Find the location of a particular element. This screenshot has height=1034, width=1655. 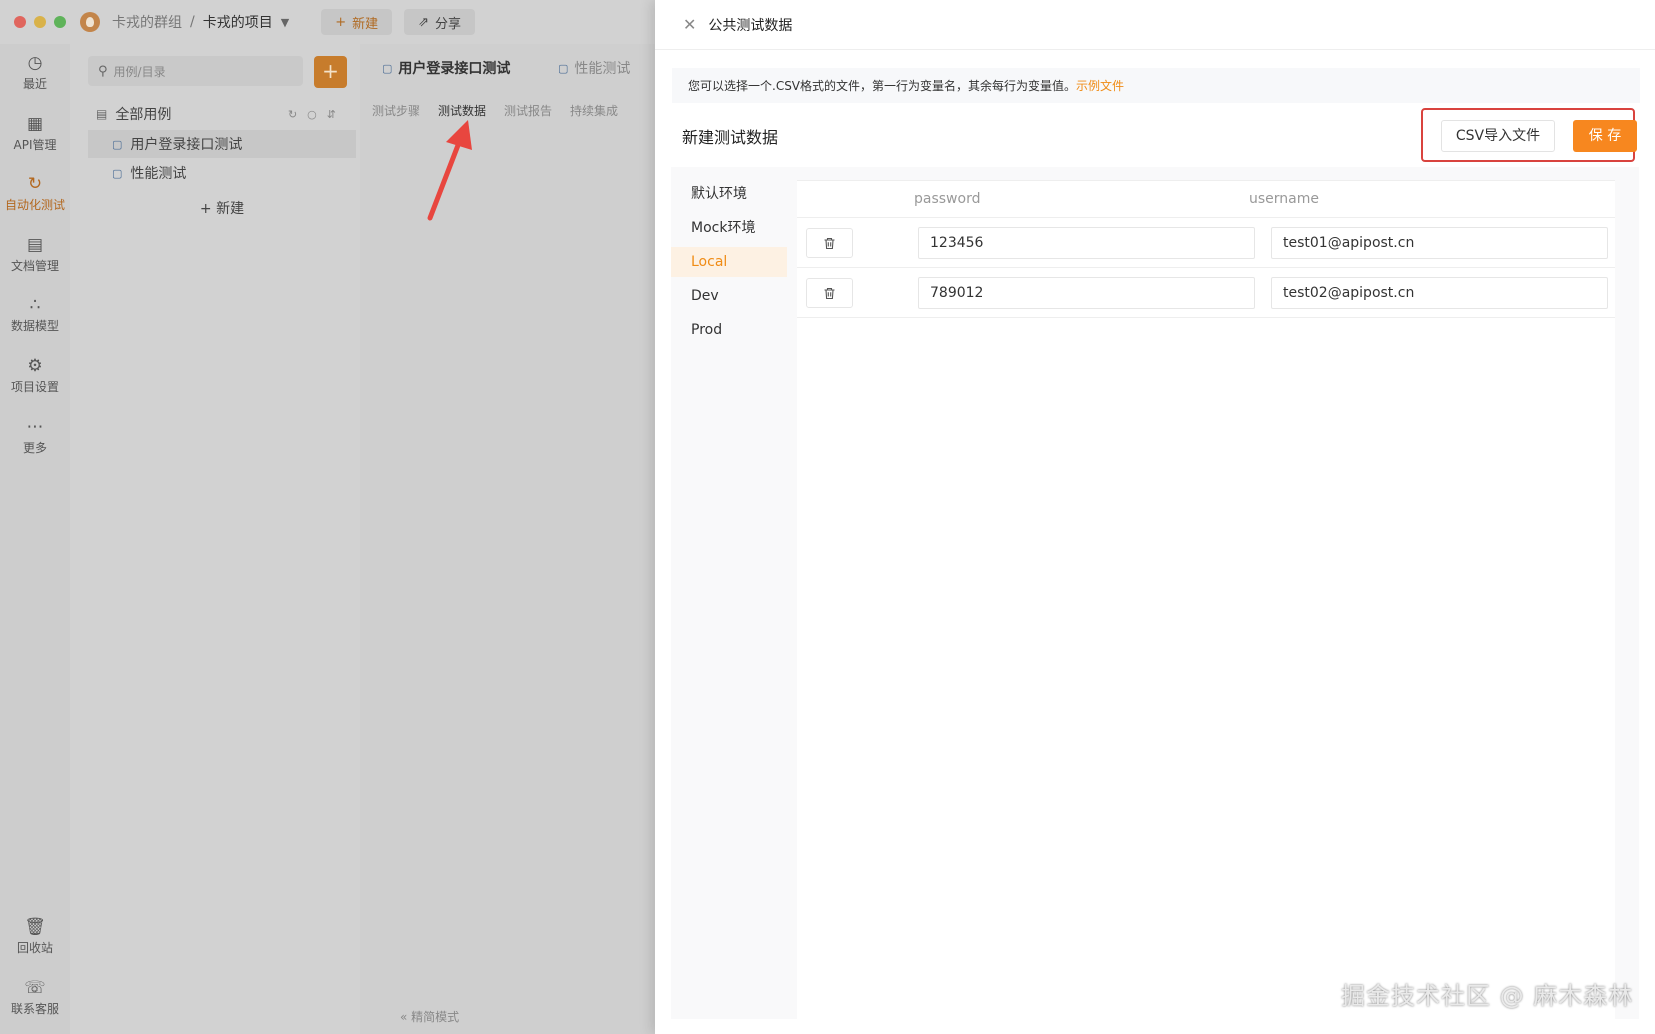

close-window-button is located at coordinates (20, 22).